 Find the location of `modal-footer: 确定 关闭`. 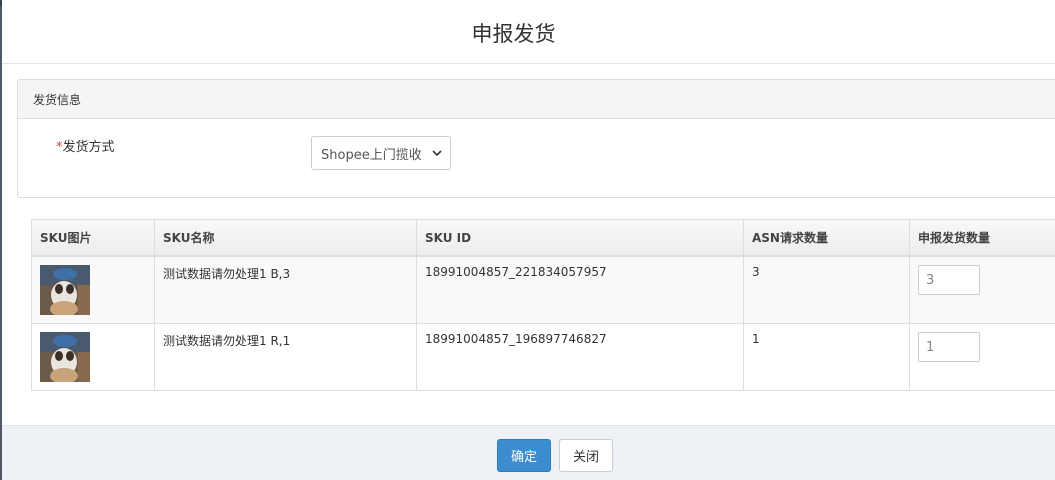

modal-footer: 确定 关闭 is located at coordinates (528, 452).